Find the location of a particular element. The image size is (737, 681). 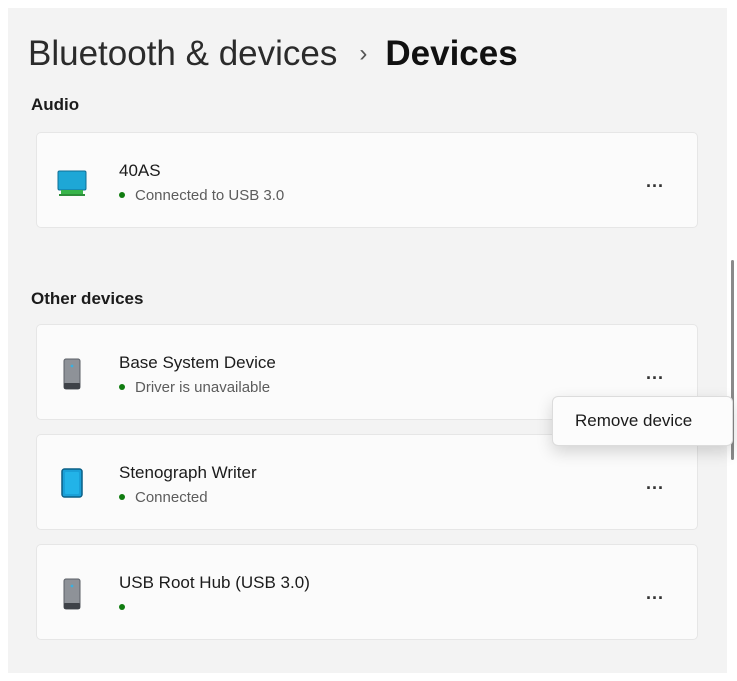

device-name: Base System Device is located at coordinates (197, 362).